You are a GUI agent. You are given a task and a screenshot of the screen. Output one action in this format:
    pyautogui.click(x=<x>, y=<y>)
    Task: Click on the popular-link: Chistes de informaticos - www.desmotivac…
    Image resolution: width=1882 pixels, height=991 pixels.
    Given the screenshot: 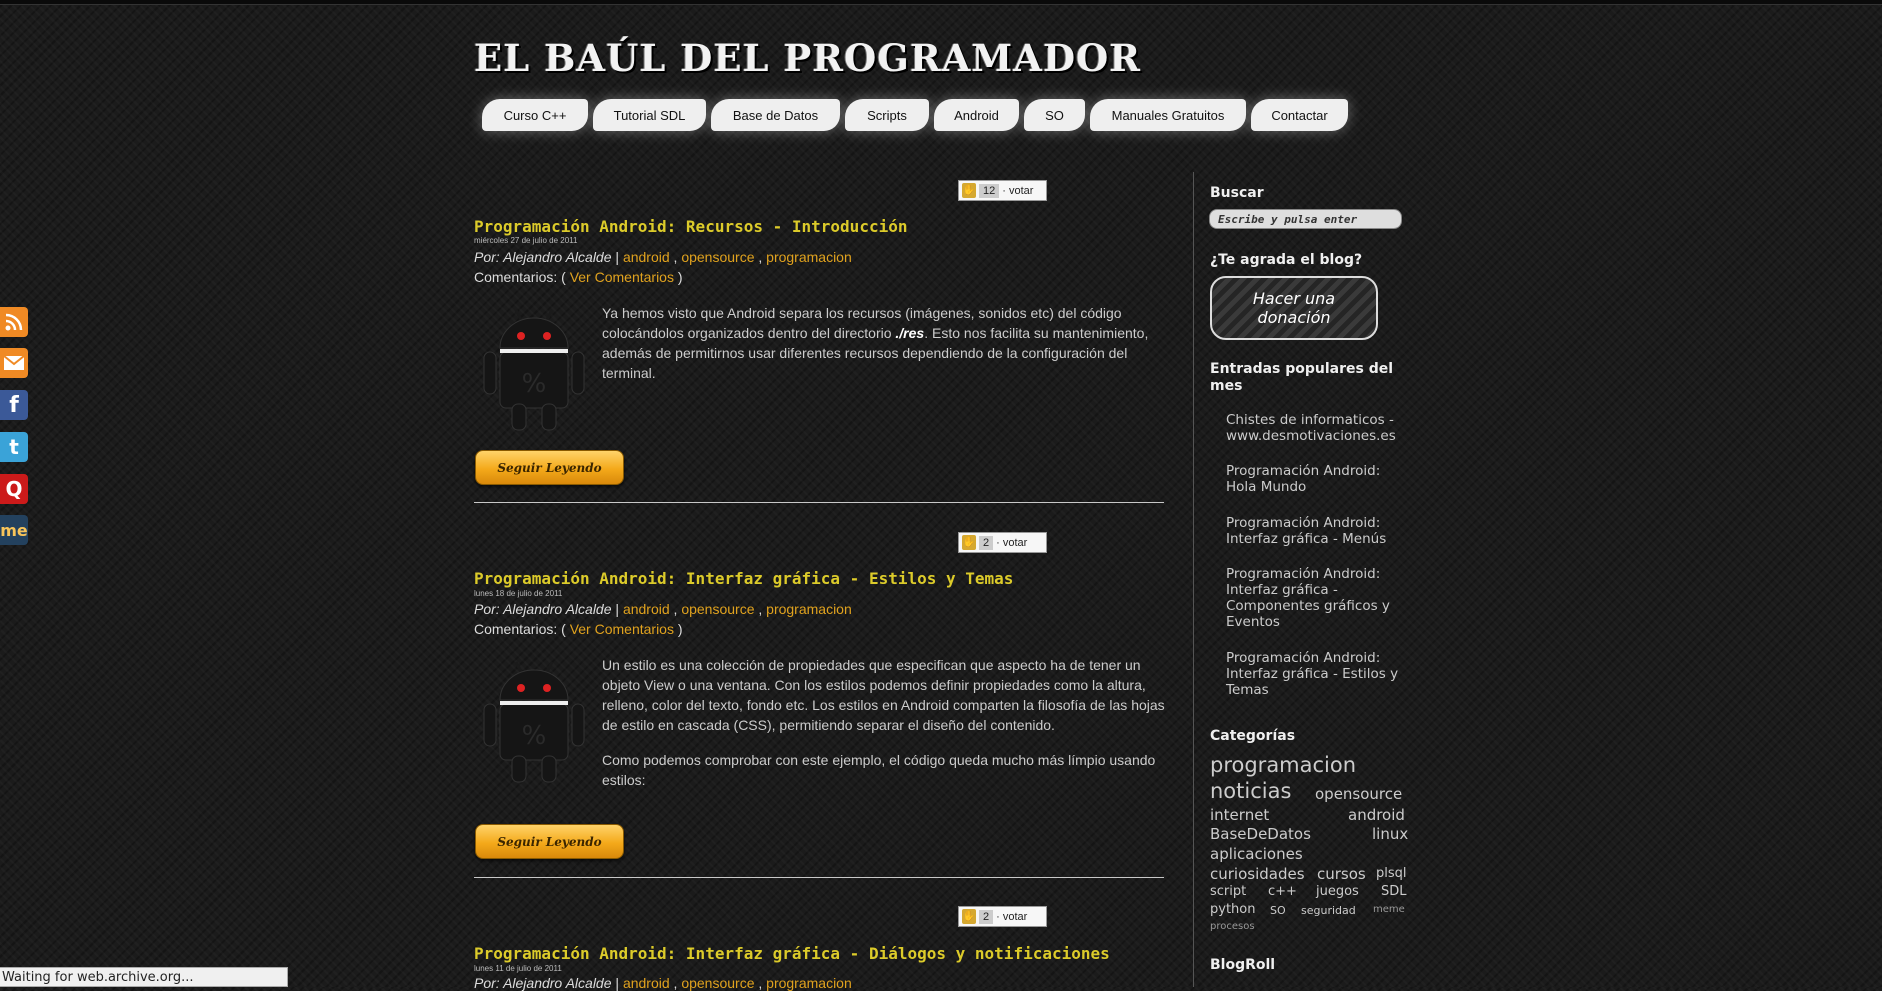 What is the action you would take?
    pyautogui.click(x=1318, y=428)
    